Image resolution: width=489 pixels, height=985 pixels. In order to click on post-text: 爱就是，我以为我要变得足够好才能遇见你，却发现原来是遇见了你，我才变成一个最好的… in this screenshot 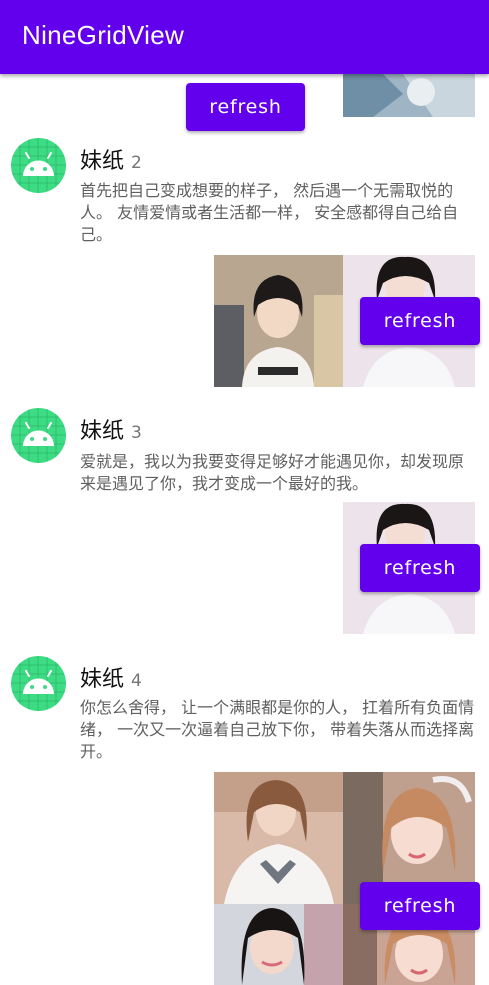, I will do `click(272, 472)`.